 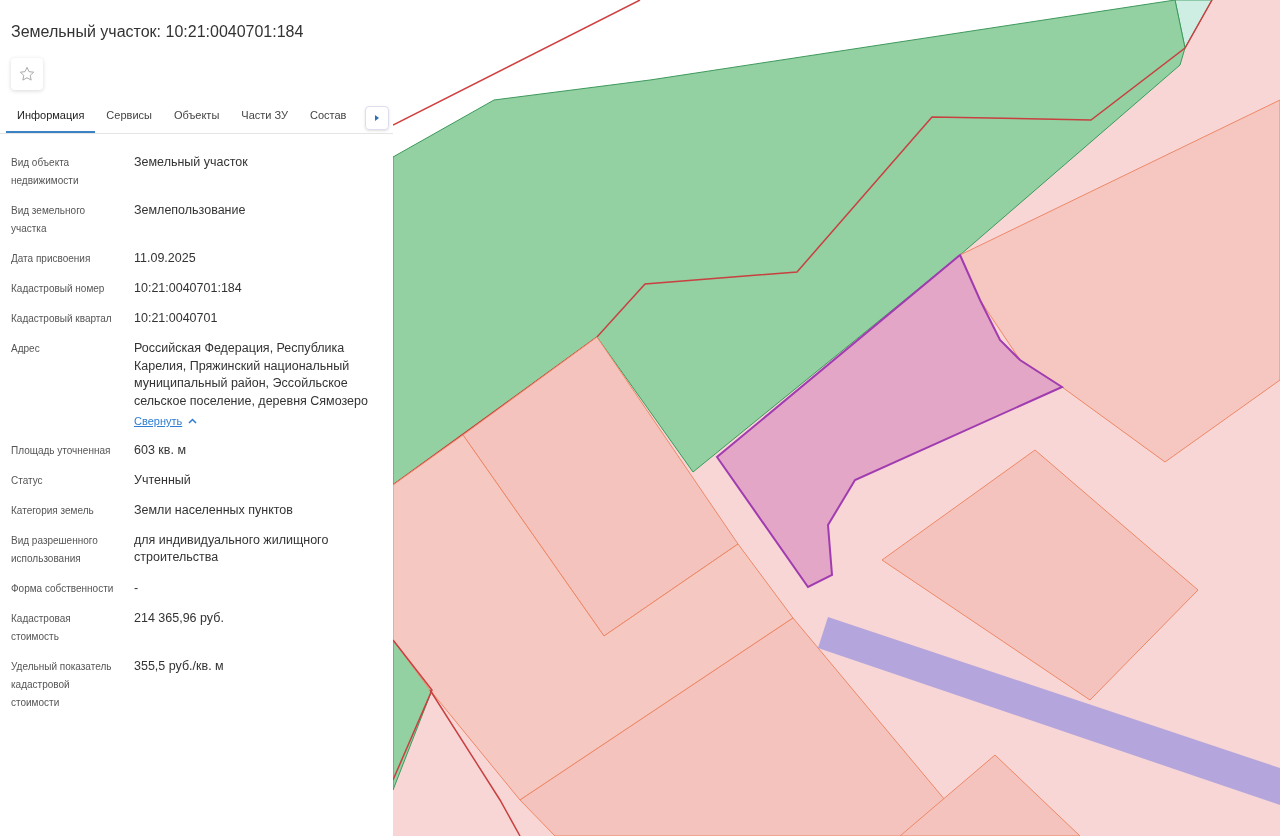 I want to click on collapse-link: Свернуть, so click(x=166, y=421).